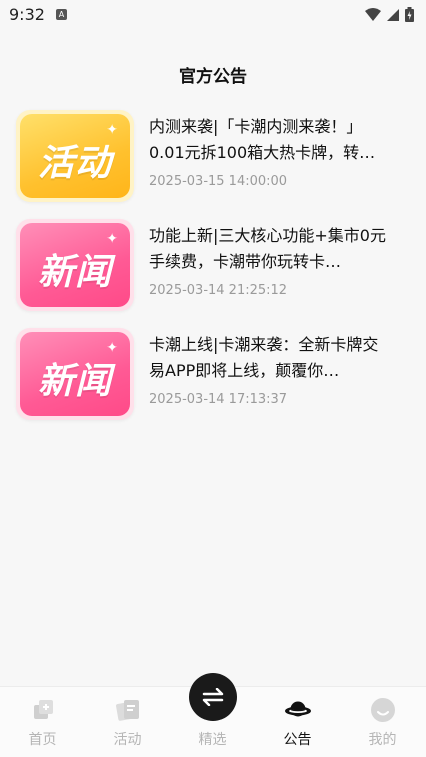 The width and height of the screenshot is (426, 757). Describe the element at coordinates (27, 14) in the screenshot. I see `status-time: 9:32` at that location.